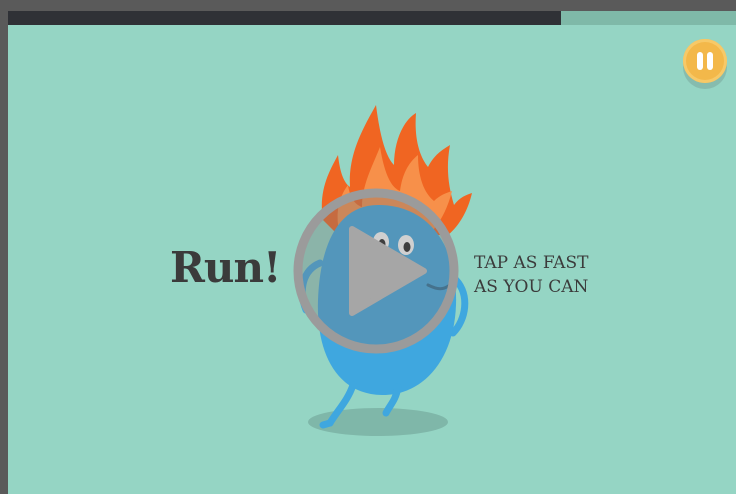  I want to click on pause-icon, so click(700, 61).